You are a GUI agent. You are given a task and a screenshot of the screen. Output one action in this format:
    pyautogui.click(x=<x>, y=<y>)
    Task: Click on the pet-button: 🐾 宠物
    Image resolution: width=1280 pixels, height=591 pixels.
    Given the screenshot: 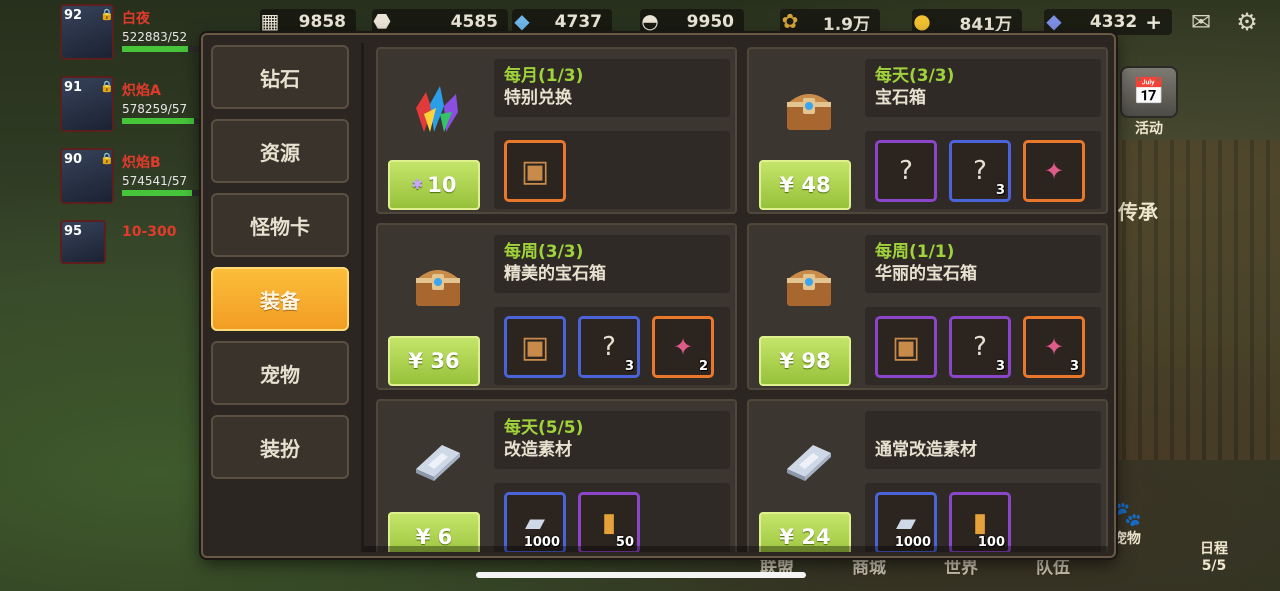 What is the action you would take?
    pyautogui.click(x=1127, y=524)
    